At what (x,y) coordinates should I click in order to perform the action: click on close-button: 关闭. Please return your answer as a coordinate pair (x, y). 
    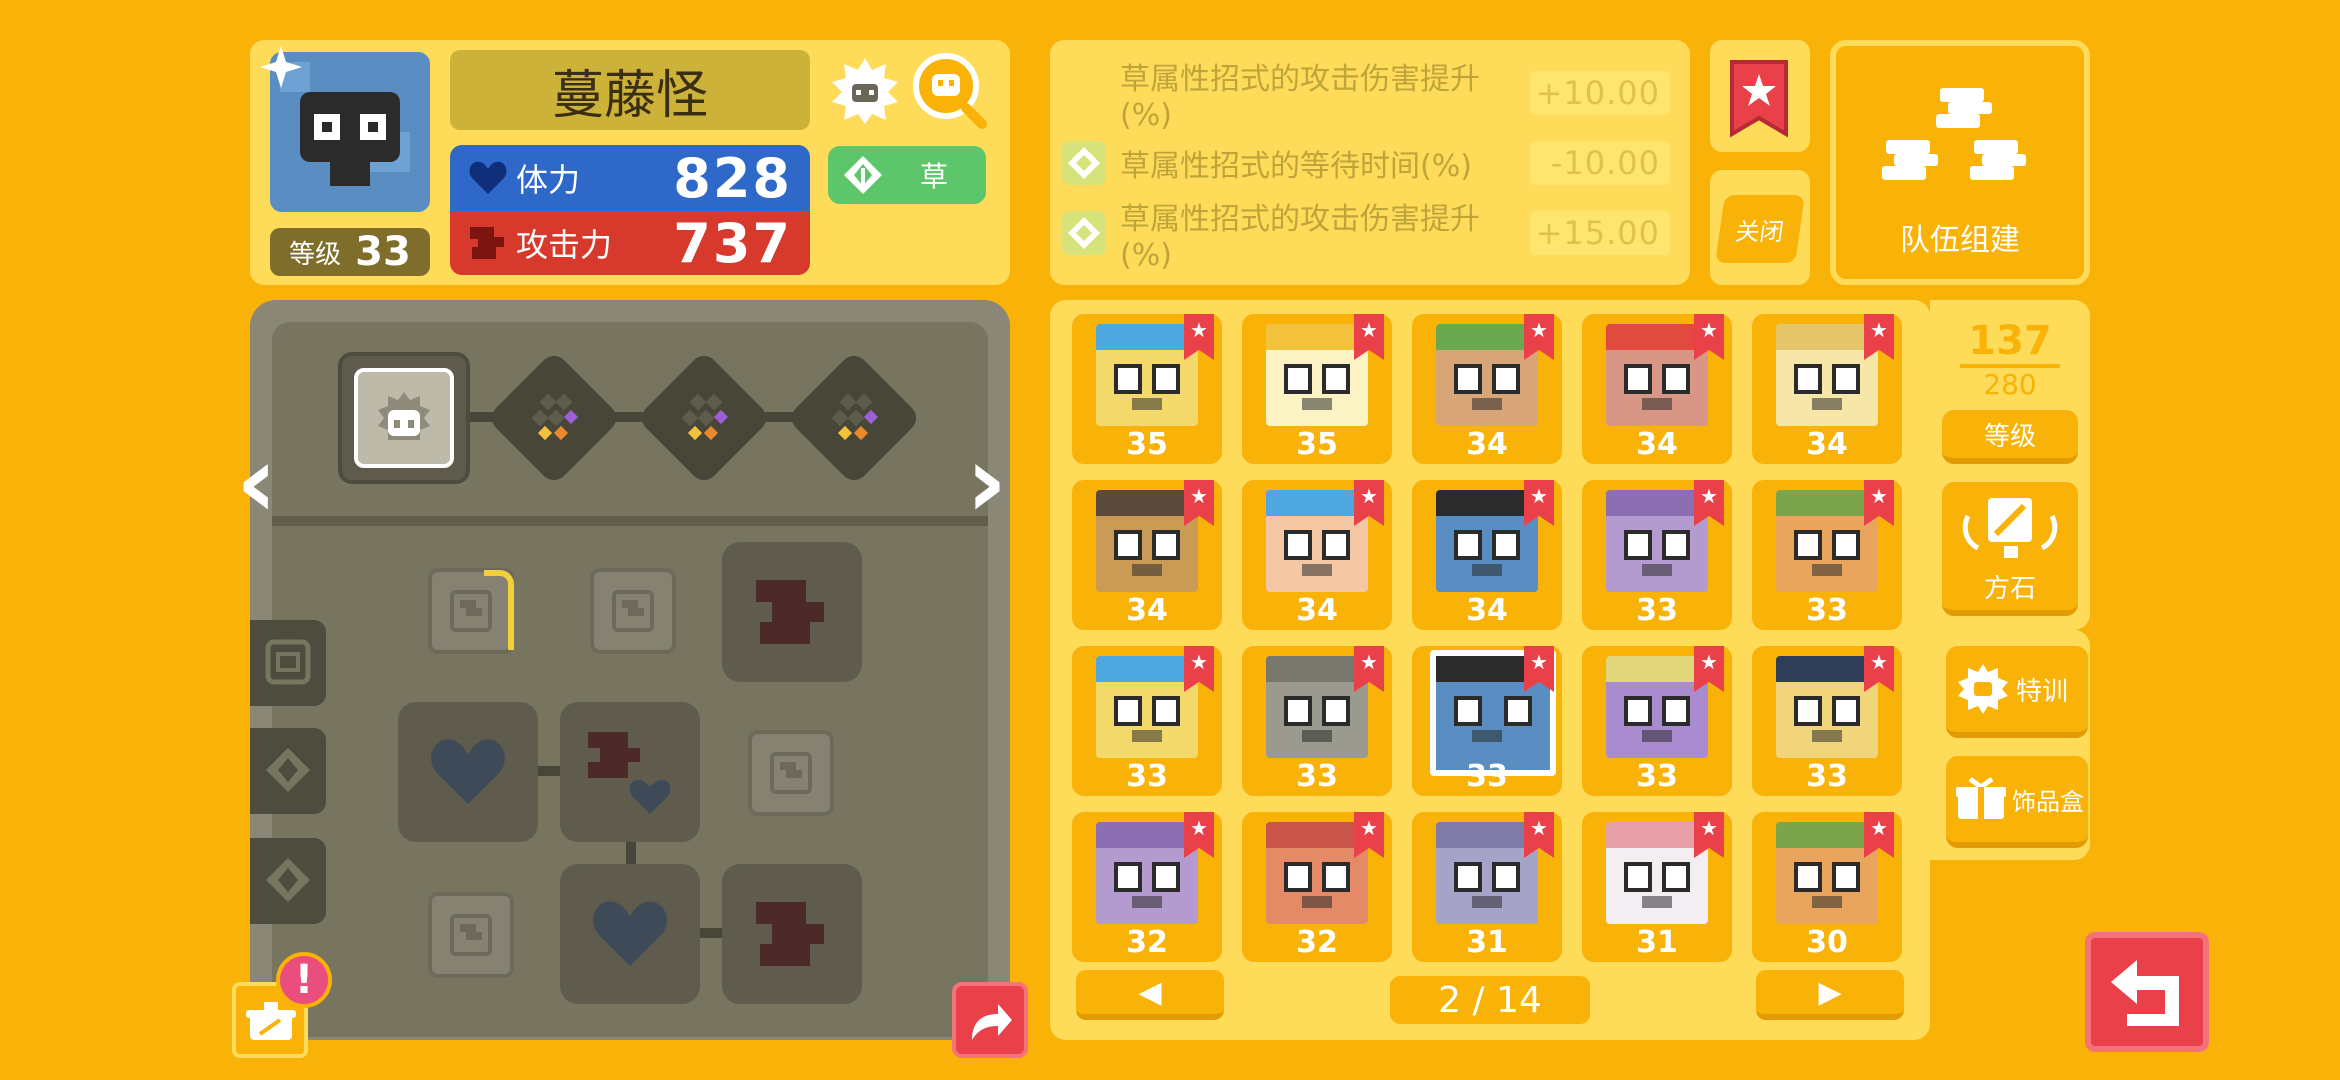
    Looking at the image, I should click on (1760, 229).